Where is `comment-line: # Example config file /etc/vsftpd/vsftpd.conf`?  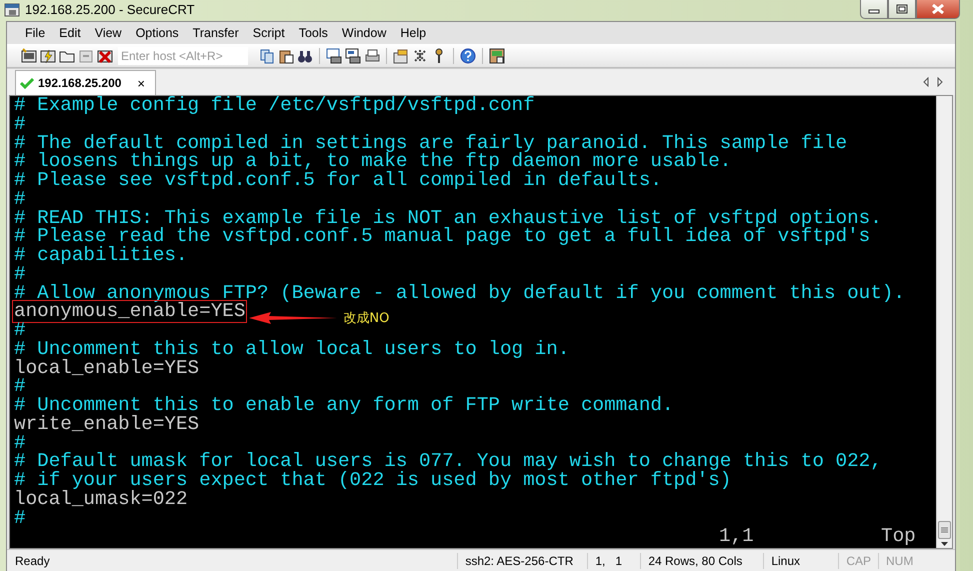 comment-line: # Example config file /etc/vsftpd/vsftpd.conf is located at coordinates (274, 105).